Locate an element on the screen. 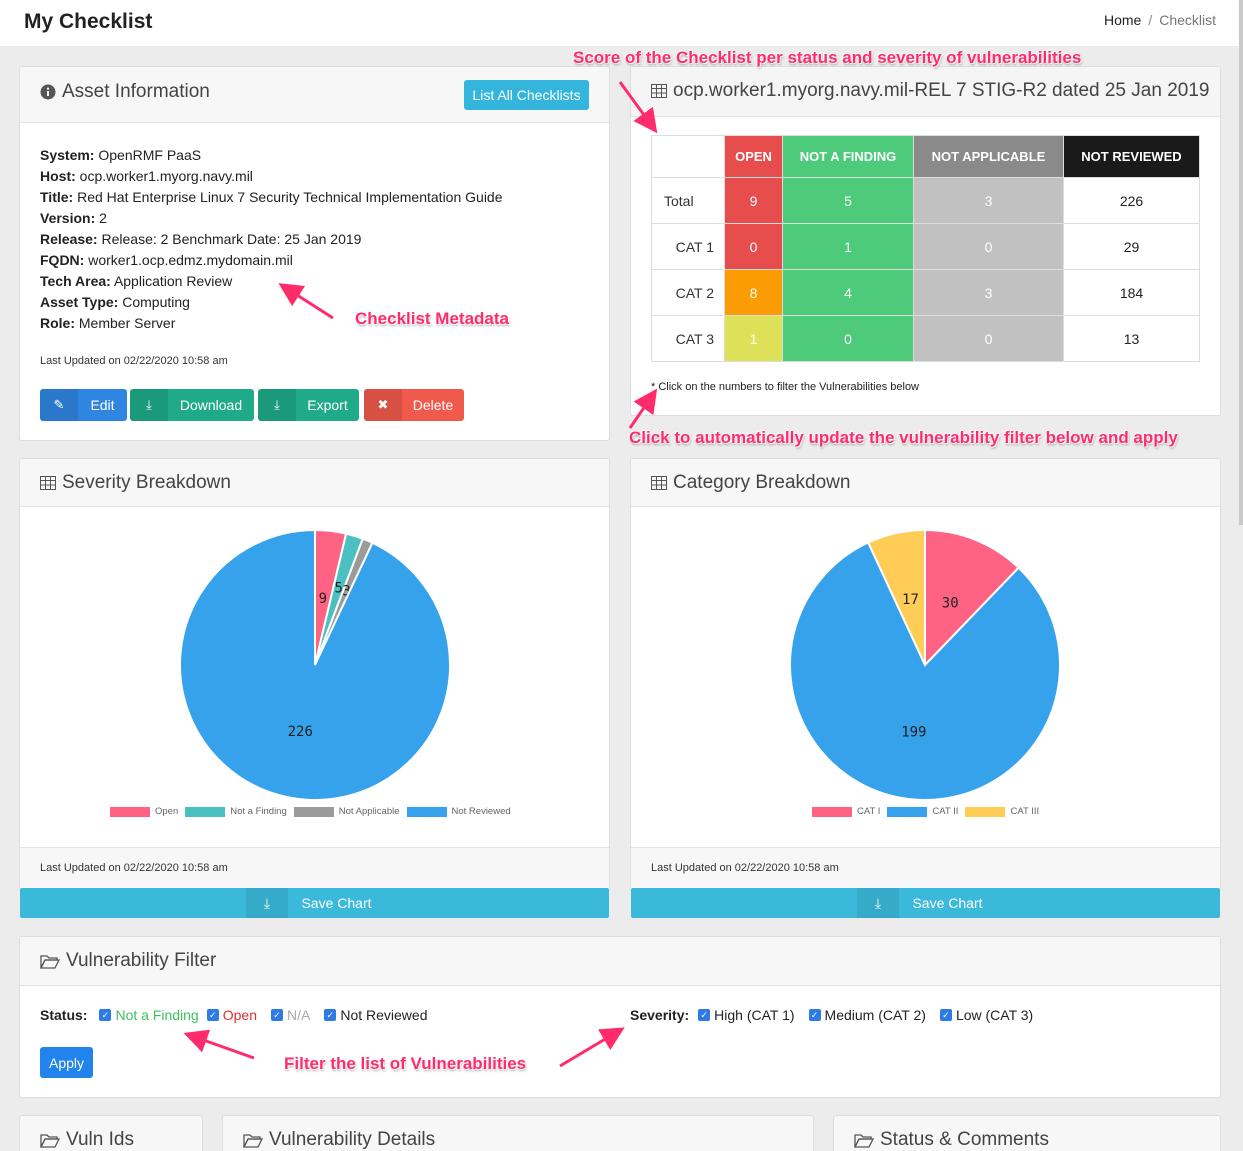  arrow-to-footnote is located at coordinates (643, 408).